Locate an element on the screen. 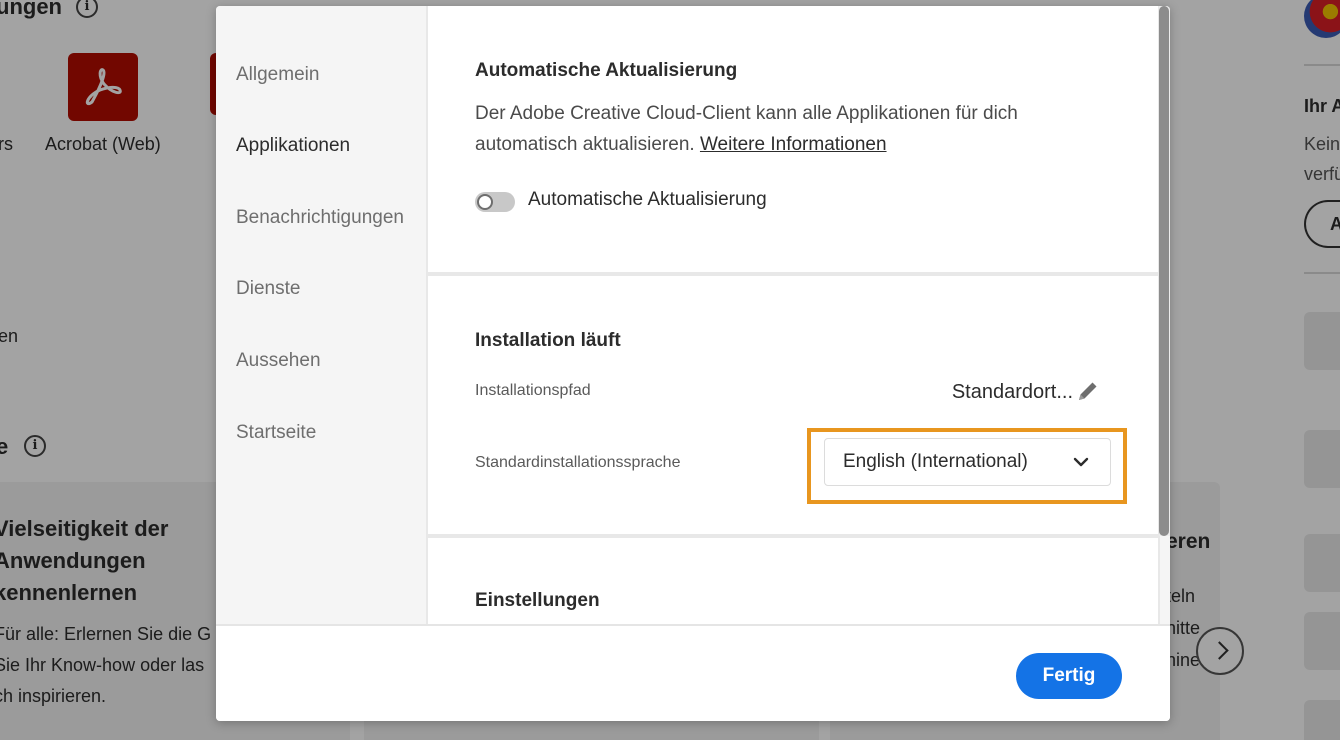  nav-item-general: Allgemein is located at coordinates (277, 75).